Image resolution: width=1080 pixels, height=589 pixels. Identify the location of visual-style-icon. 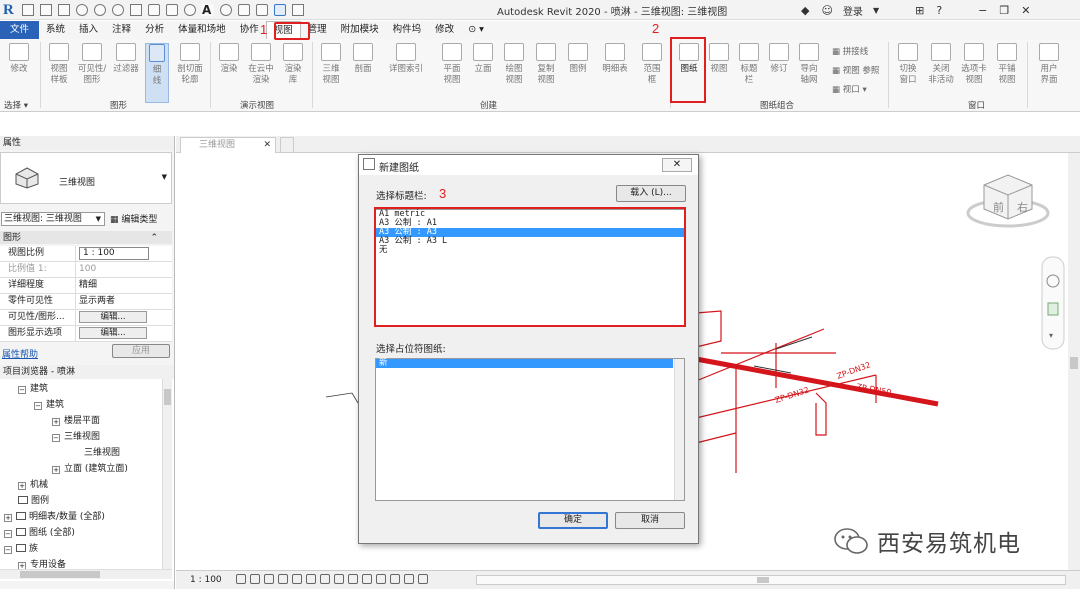
(255, 579).